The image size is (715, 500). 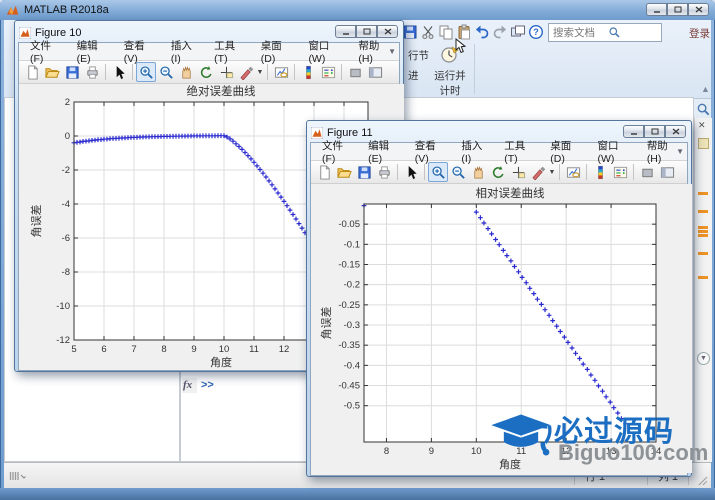 I want to click on svg-text: -0.2, so click(x=352, y=285).